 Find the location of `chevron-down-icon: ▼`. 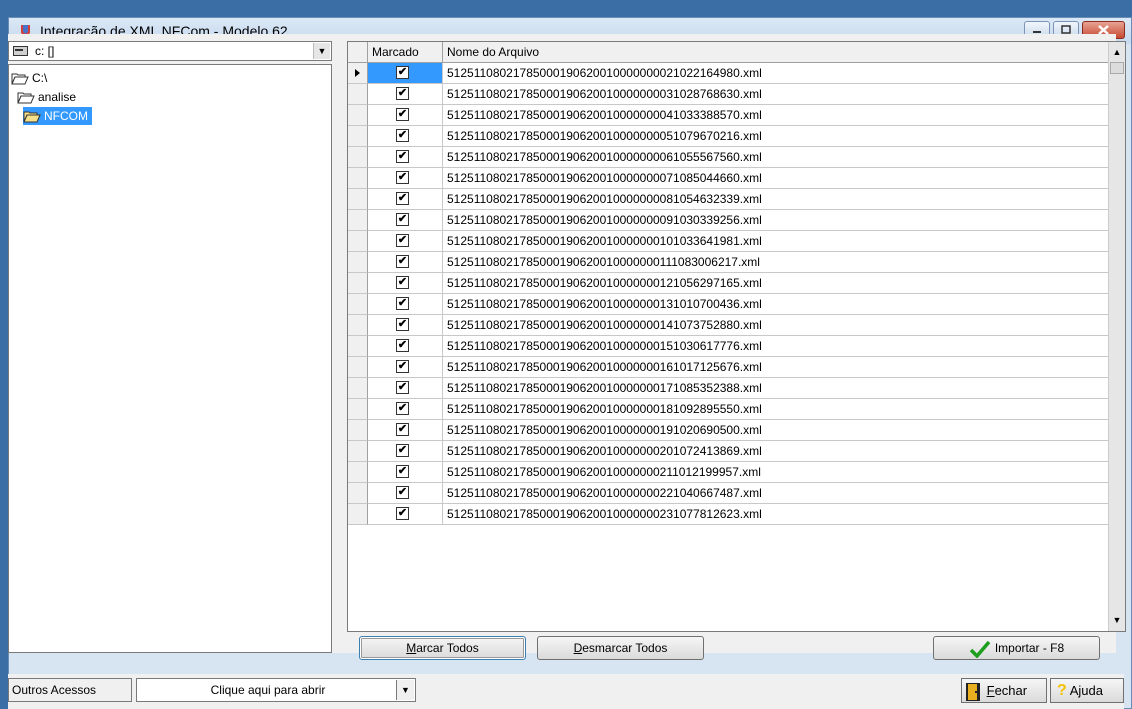

chevron-down-icon: ▼ is located at coordinates (405, 690).